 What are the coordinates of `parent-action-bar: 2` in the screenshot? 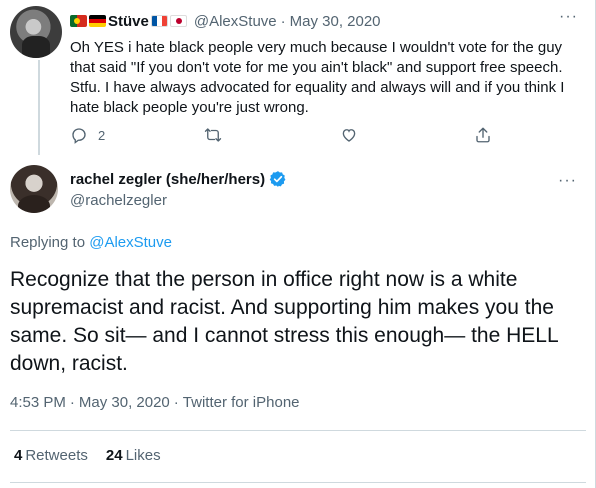 It's located at (285, 136).